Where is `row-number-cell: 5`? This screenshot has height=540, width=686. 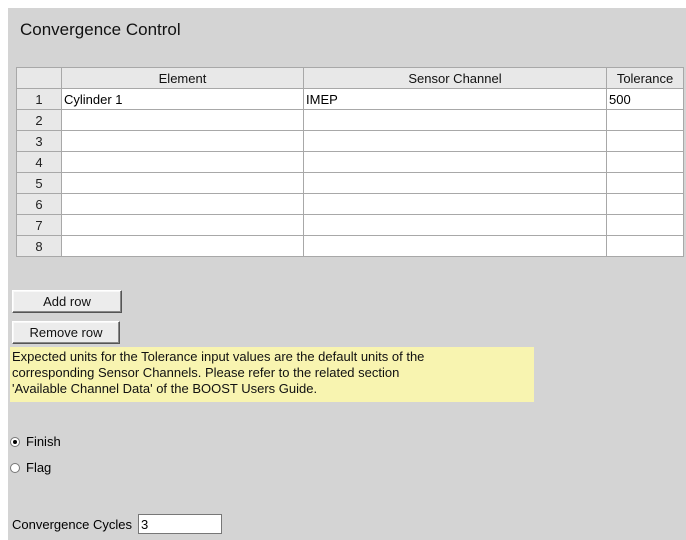
row-number-cell: 5 is located at coordinates (39, 183).